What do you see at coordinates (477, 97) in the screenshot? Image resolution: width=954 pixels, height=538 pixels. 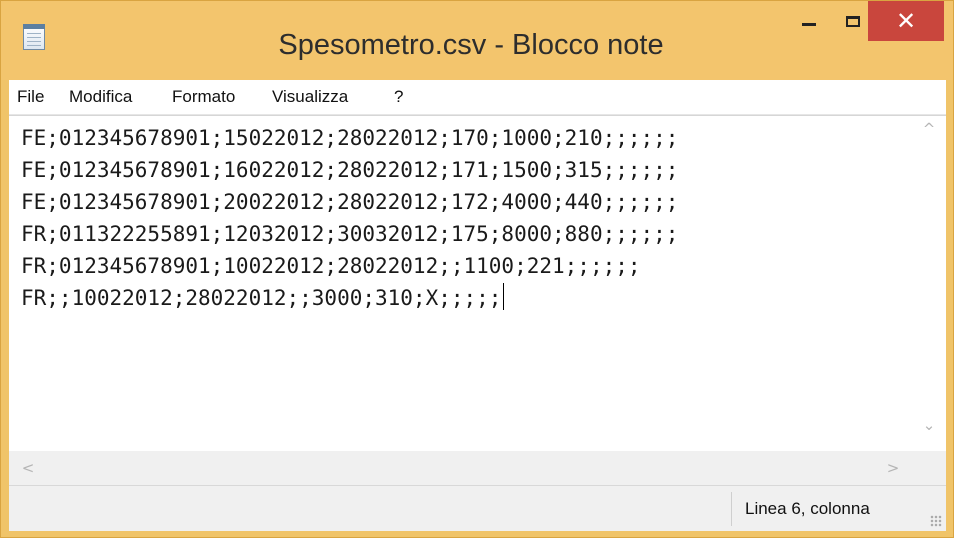 I see `menu-bar: File Modifica Formato Visualizza ?` at bounding box center [477, 97].